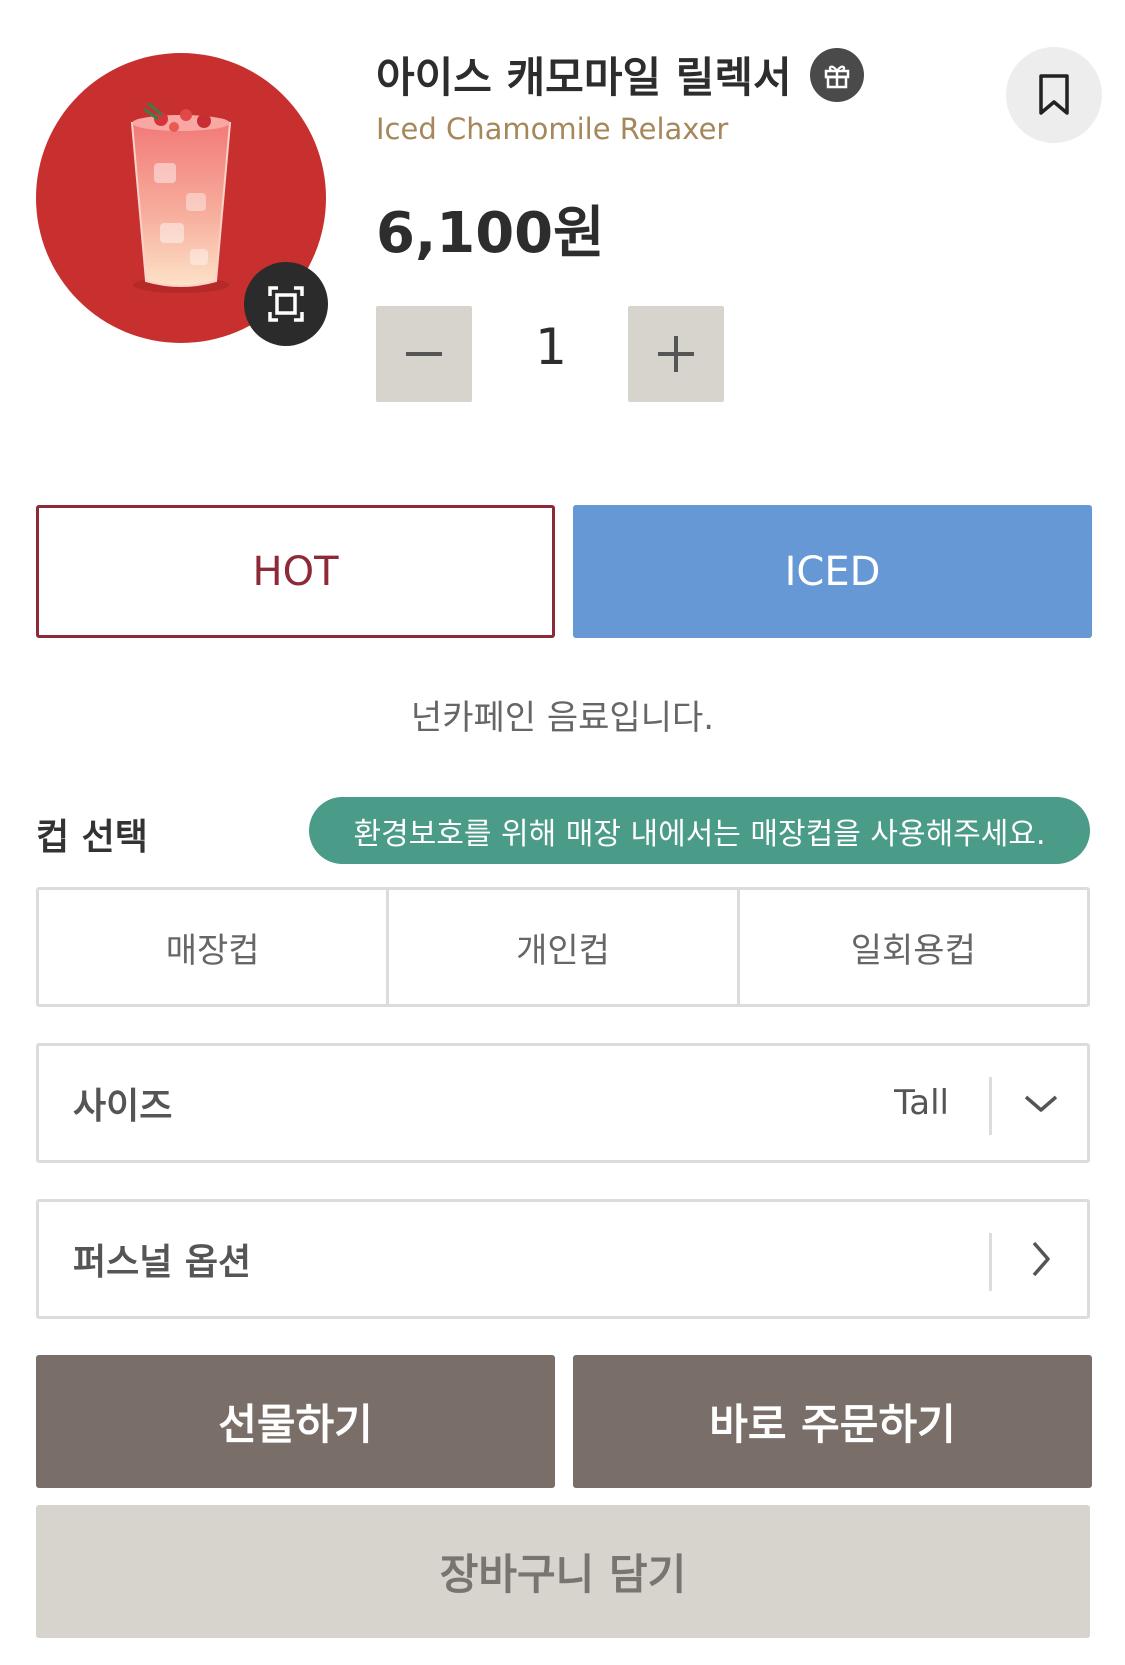  What do you see at coordinates (836, 74) in the screenshot?
I see `gift-icon` at bounding box center [836, 74].